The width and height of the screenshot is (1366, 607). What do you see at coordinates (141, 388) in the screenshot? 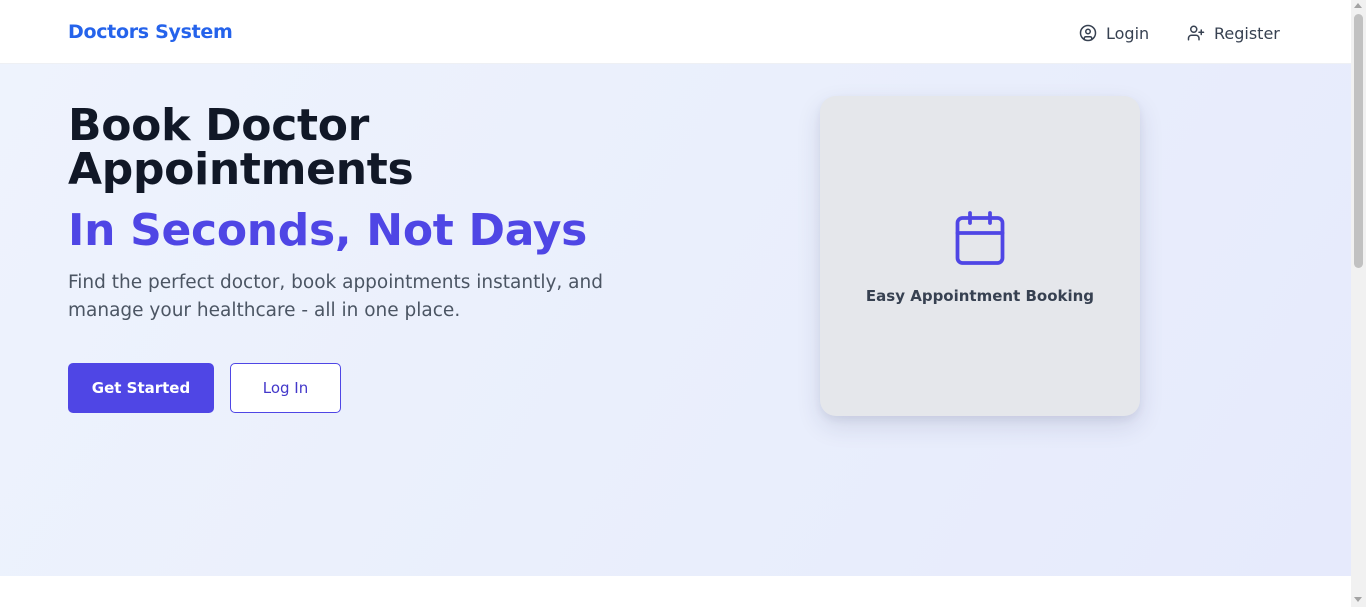
I see `get-started-button: Get Started` at bounding box center [141, 388].